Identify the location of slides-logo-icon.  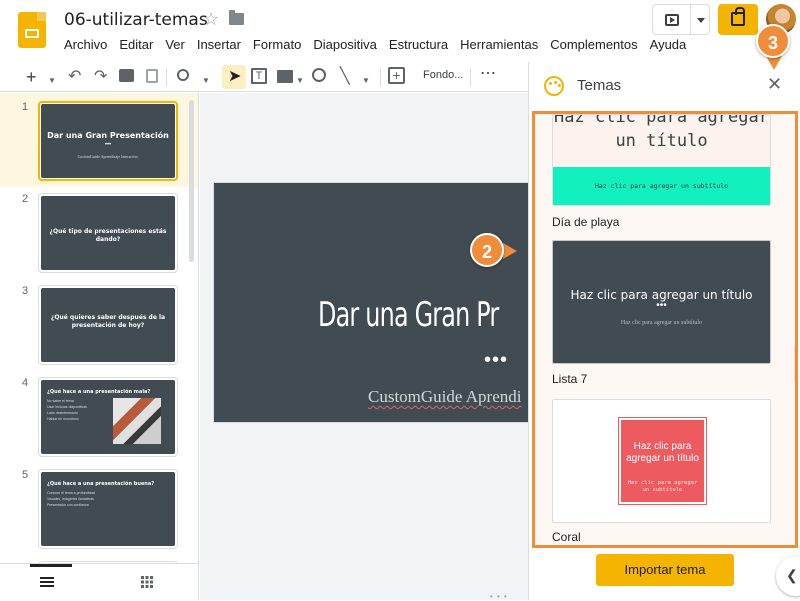
(32, 30).